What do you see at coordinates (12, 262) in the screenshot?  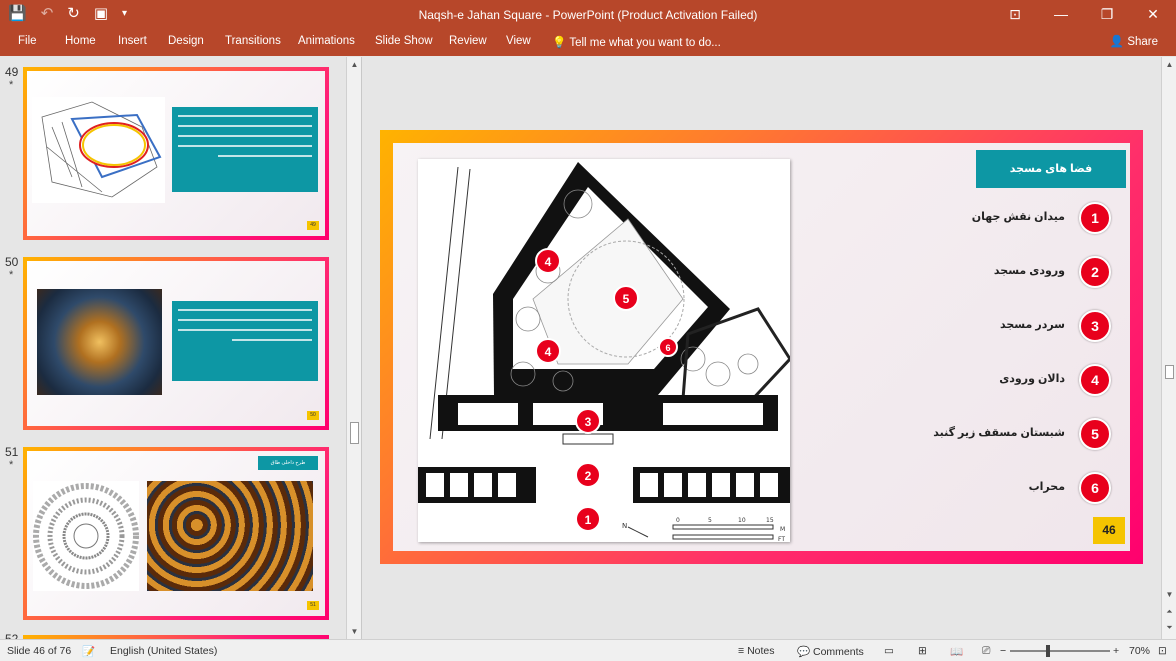 I see `thumb-number: 50` at bounding box center [12, 262].